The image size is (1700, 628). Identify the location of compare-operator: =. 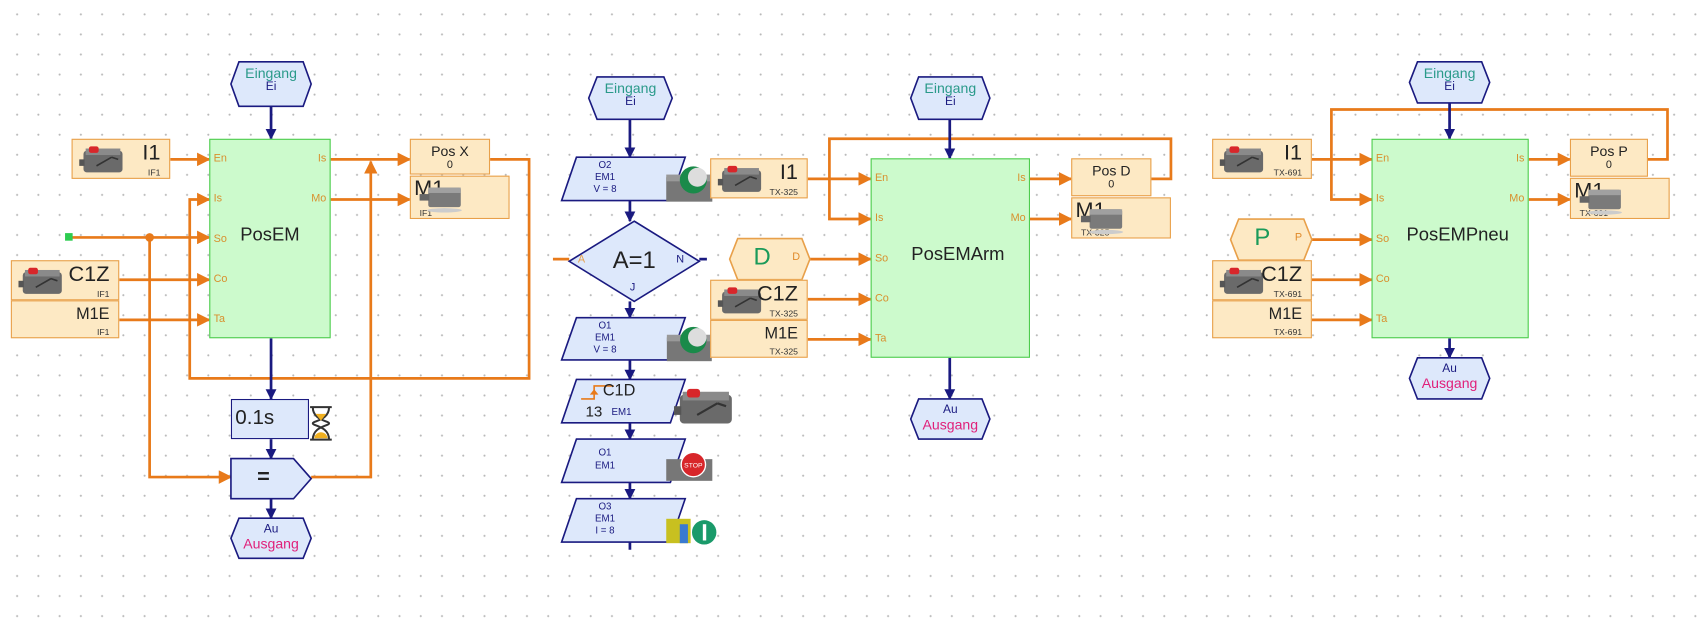
(263, 477).